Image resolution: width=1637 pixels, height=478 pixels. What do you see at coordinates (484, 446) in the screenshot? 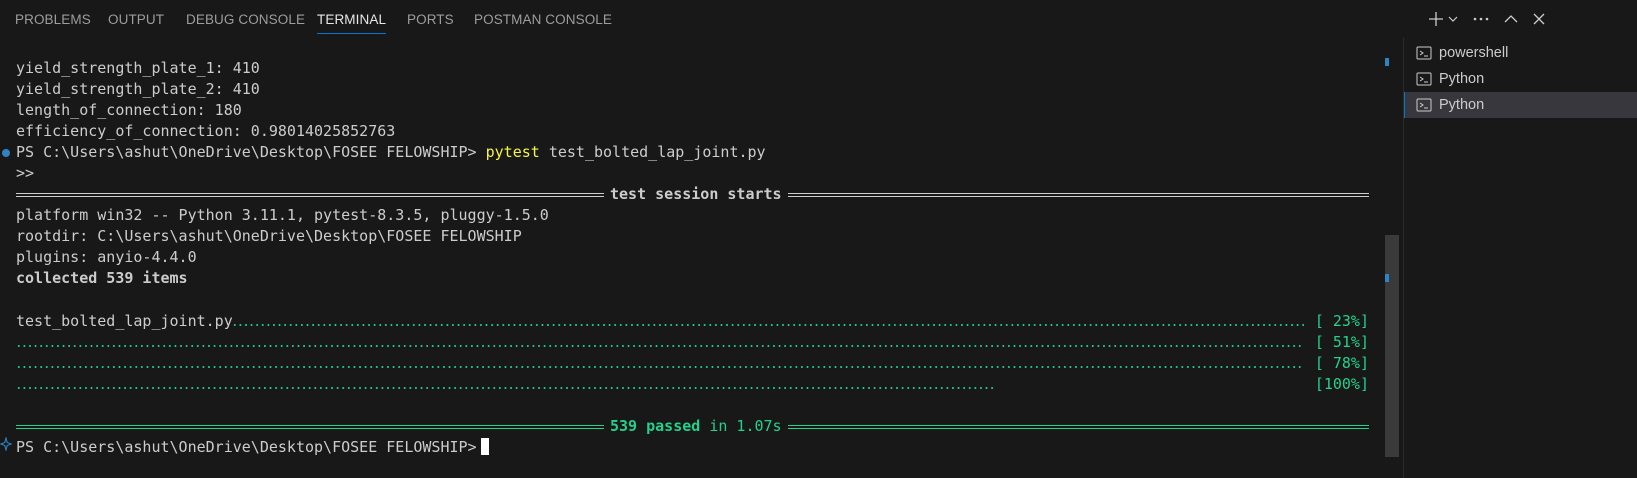
I see `terminal-cursor` at bounding box center [484, 446].